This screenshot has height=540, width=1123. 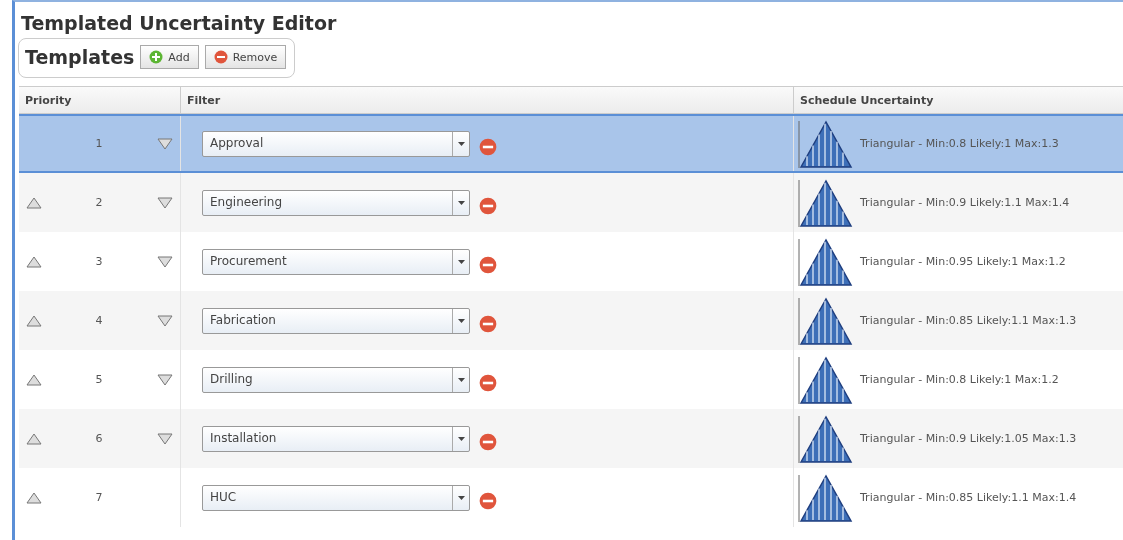 I want to click on uncertainty-text: Triangular - Min:0.8 Likely:1 Max:1.3, so click(x=959, y=143).